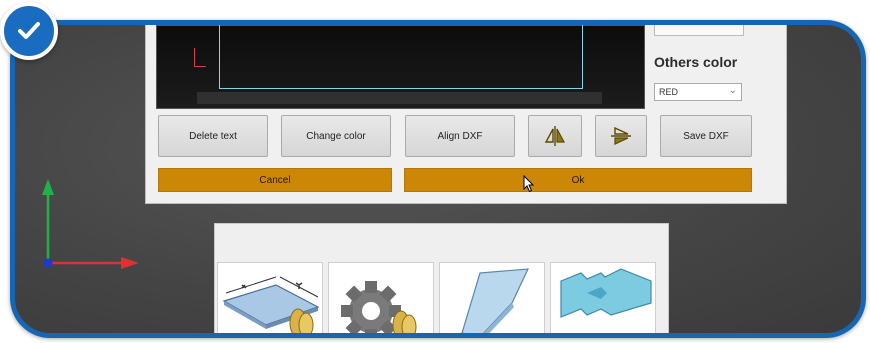 This screenshot has height=343, width=870. What do you see at coordinates (606, 293) in the screenshot?
I see `profile-shape-icon` at bounding box center [606, 293].